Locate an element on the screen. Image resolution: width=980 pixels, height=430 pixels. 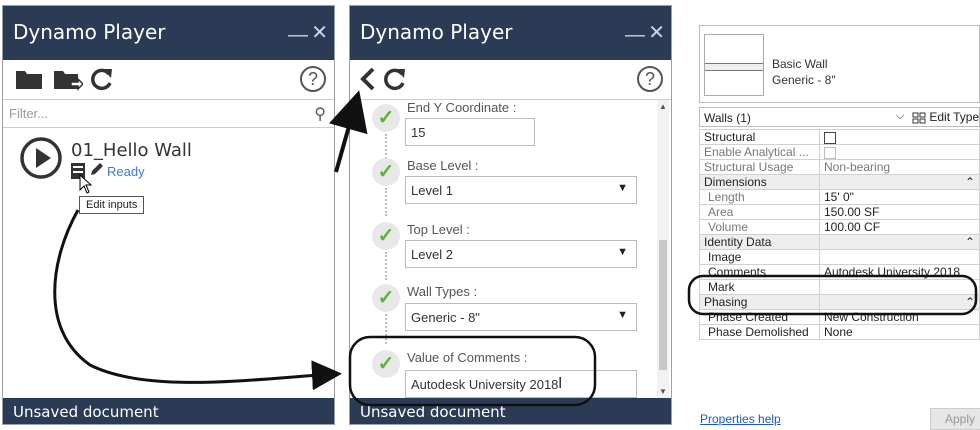
analytical-checkbox is located at coordinates (899, 152).